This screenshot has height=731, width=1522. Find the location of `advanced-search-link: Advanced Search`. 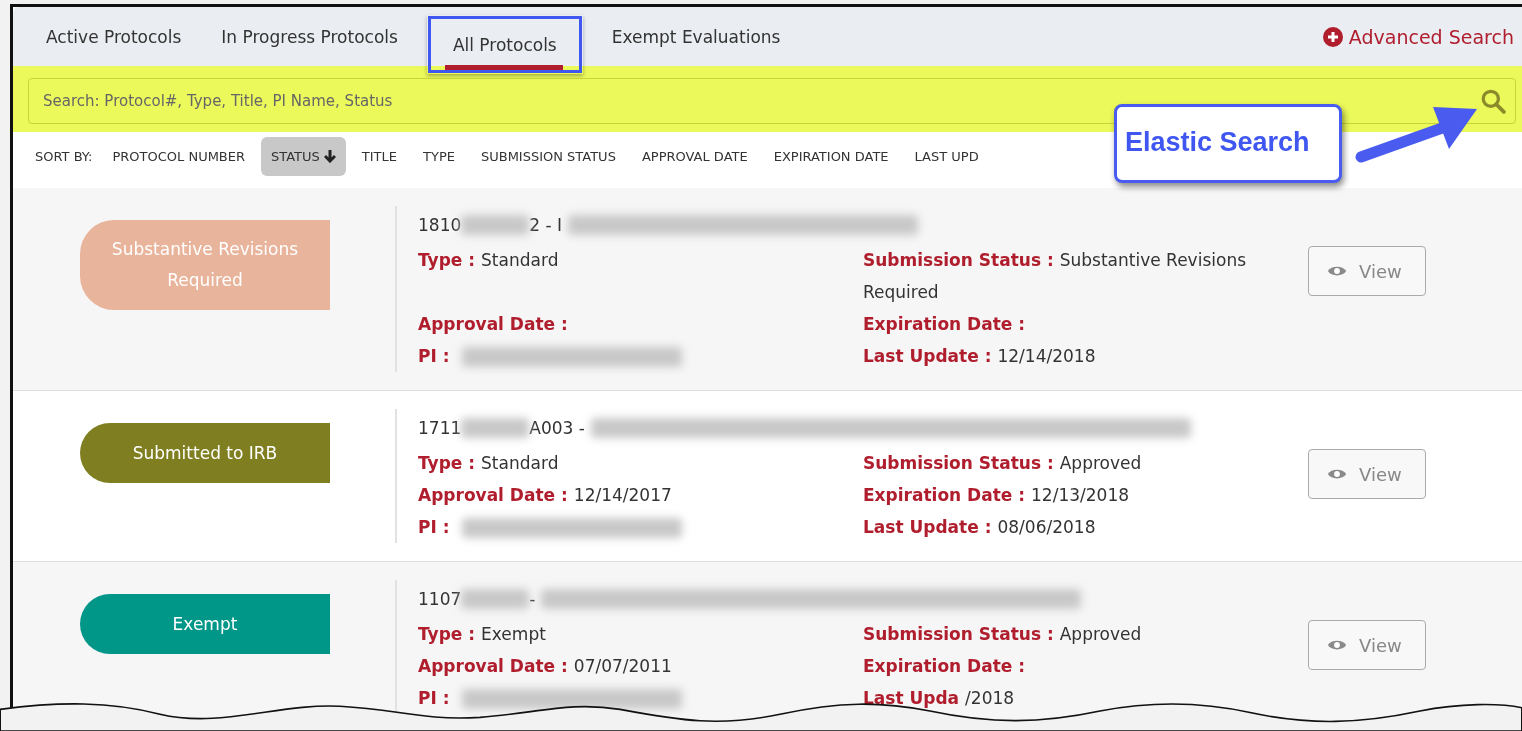

advanced-search-link: Advanced Search is located at coordinates (1418, 36).